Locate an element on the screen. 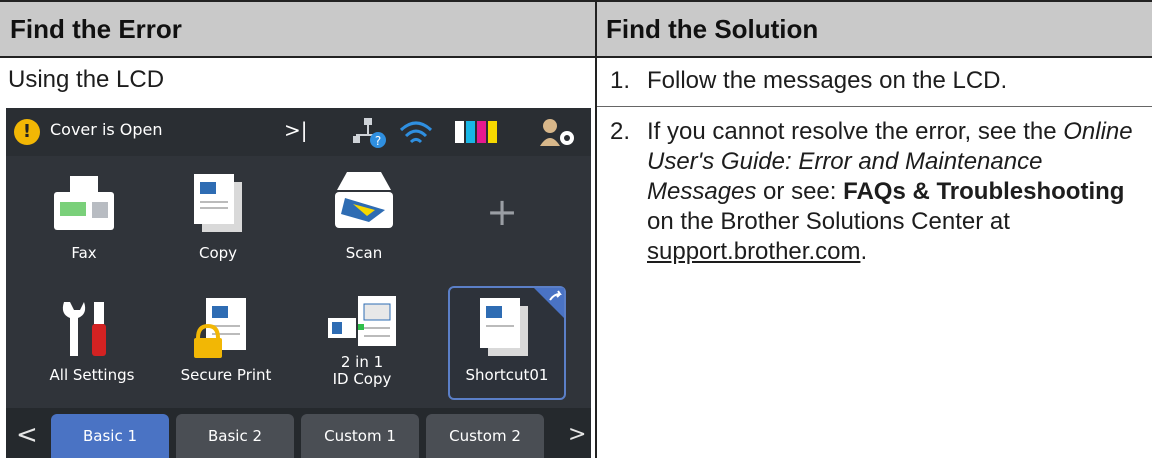 The height and width of the screenshot is (458, 1152). tab-custom-1: Custom 1 is located at coordinates (360, 436).